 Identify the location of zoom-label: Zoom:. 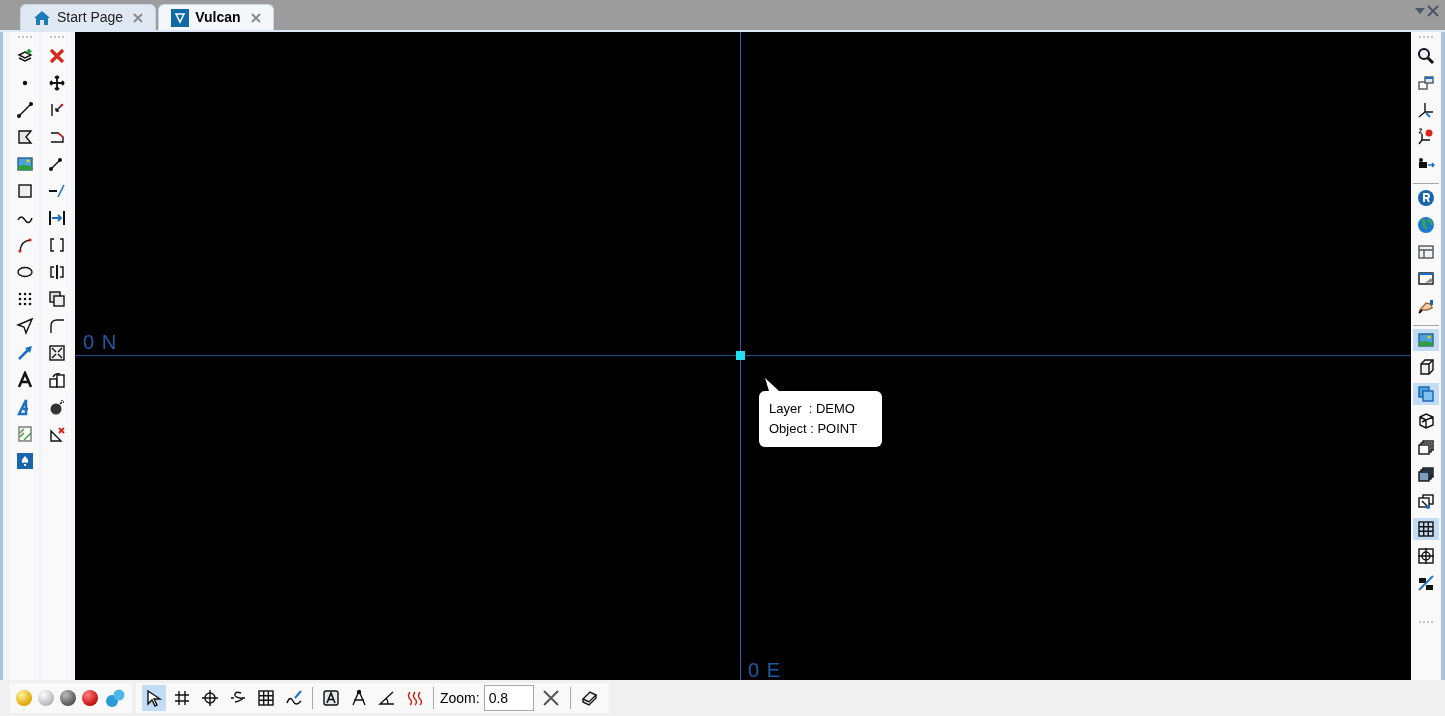
(460, 698).